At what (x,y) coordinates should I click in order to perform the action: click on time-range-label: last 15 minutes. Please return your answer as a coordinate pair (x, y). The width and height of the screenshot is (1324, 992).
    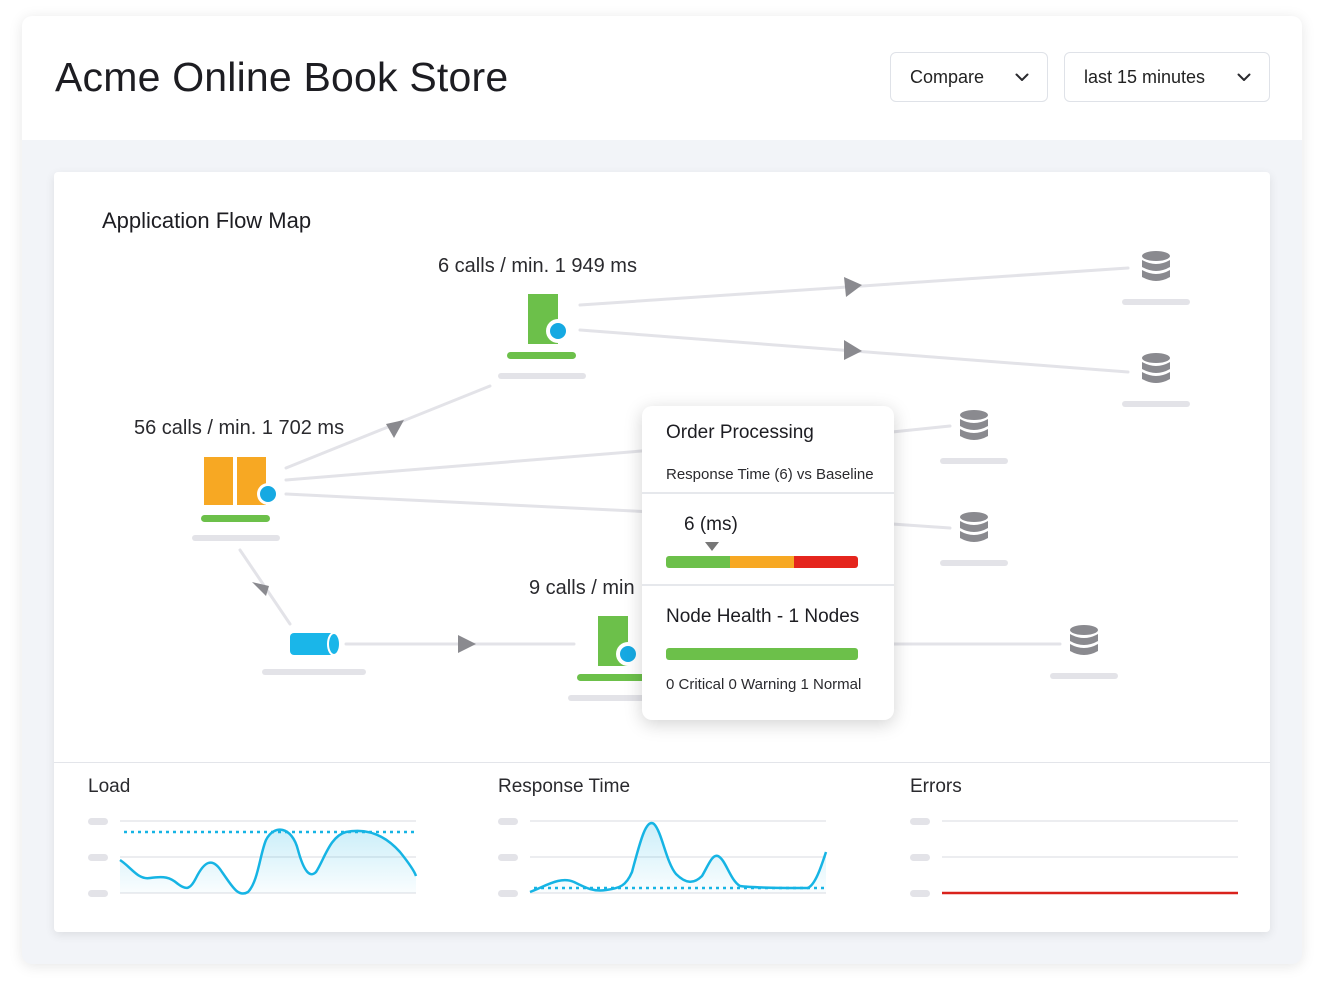
    Looking at the image, I should click on (1145, 76).